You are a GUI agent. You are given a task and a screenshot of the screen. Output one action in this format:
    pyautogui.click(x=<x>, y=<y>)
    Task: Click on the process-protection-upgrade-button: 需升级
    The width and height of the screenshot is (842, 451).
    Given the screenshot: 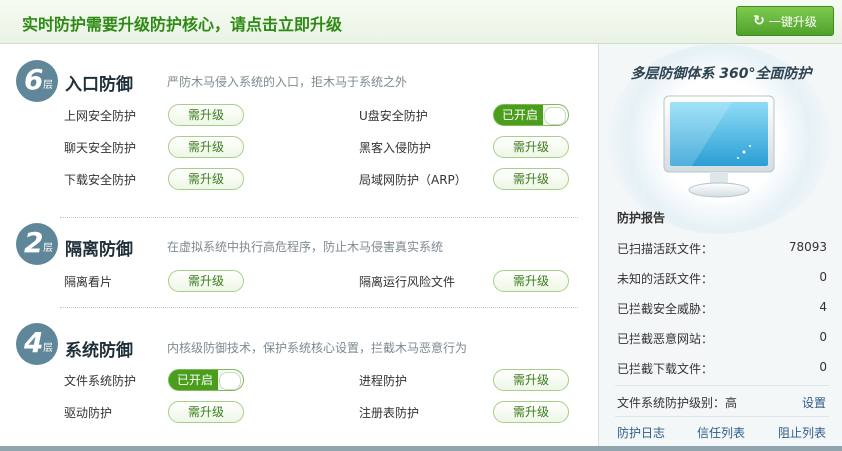 What is the action you would take?
    pyautogui.click(x=531, y=380)
    